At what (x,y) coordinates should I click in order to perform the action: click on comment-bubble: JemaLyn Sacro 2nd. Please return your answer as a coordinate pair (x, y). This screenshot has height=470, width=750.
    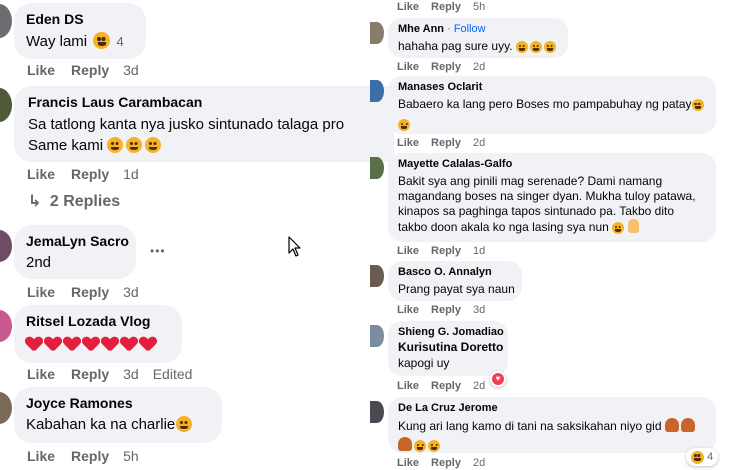
    Looking at the image, I should click on (75, 252).